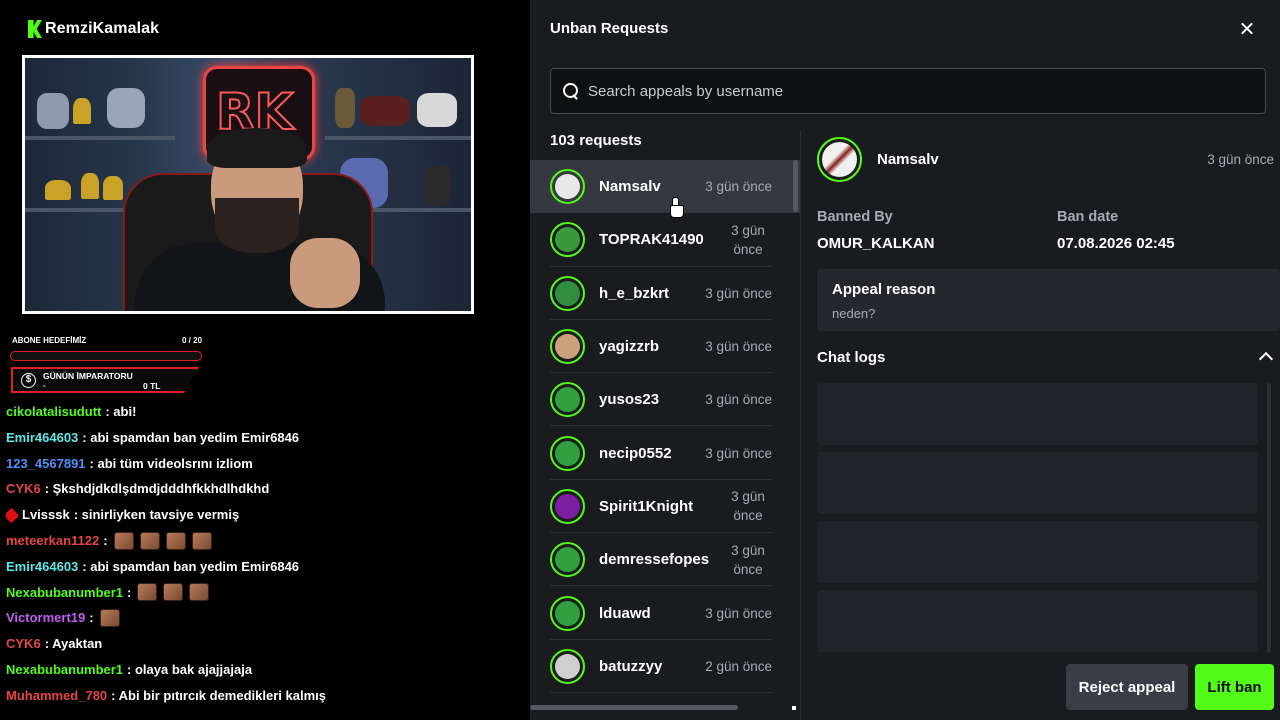 This screenshot has height=720, width=1280. I want to click on heart-badge-icon, so click(13, 515).